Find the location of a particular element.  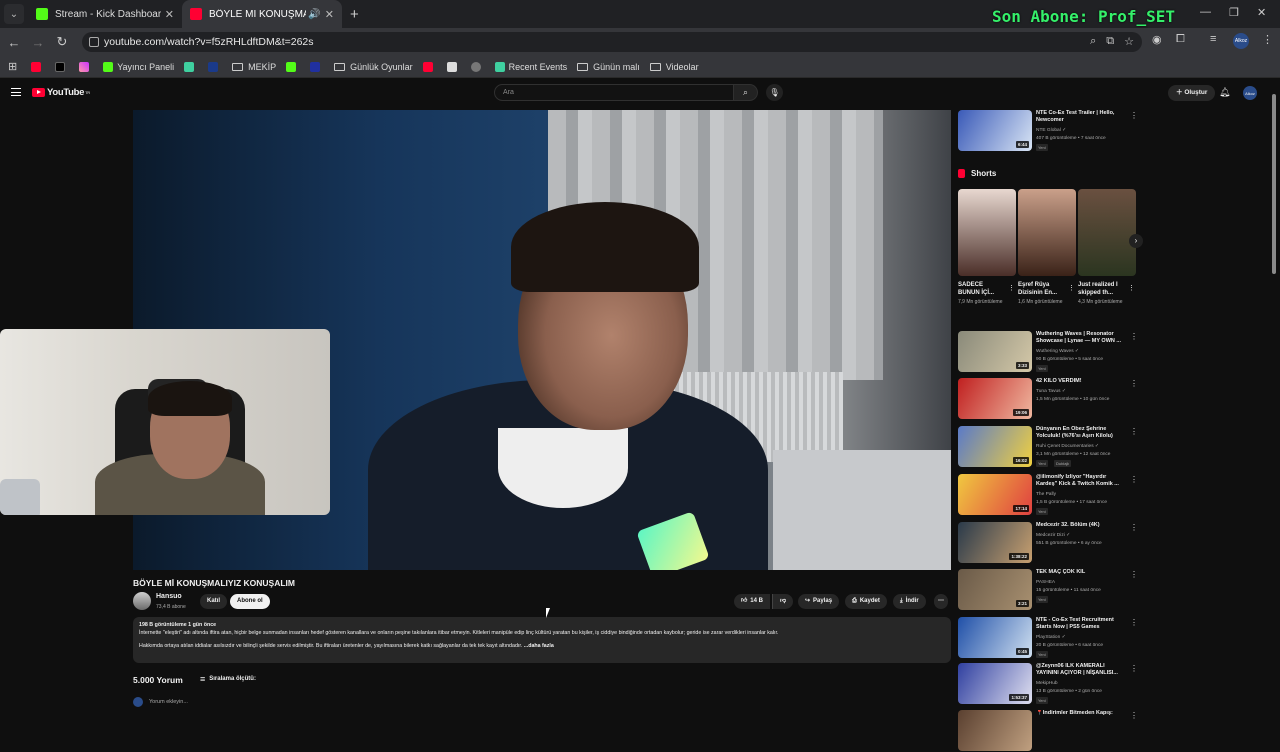

short-video: SADECE BUNUN İÇİ... 7,9 Mn görüntüleme ⋮ is located at coordinates (987, 247).